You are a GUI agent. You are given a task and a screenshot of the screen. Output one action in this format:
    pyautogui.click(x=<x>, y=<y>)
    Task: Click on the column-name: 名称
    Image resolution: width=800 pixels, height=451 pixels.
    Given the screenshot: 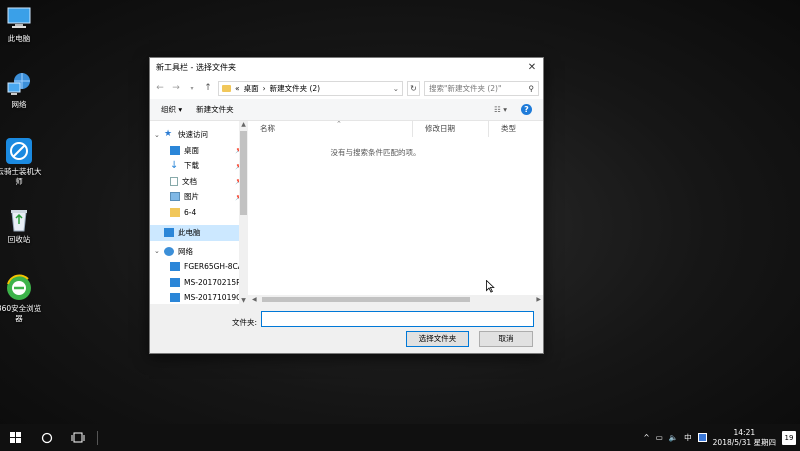 What is the action you would take?
    pyautogui.click(x=330, y=128)
    